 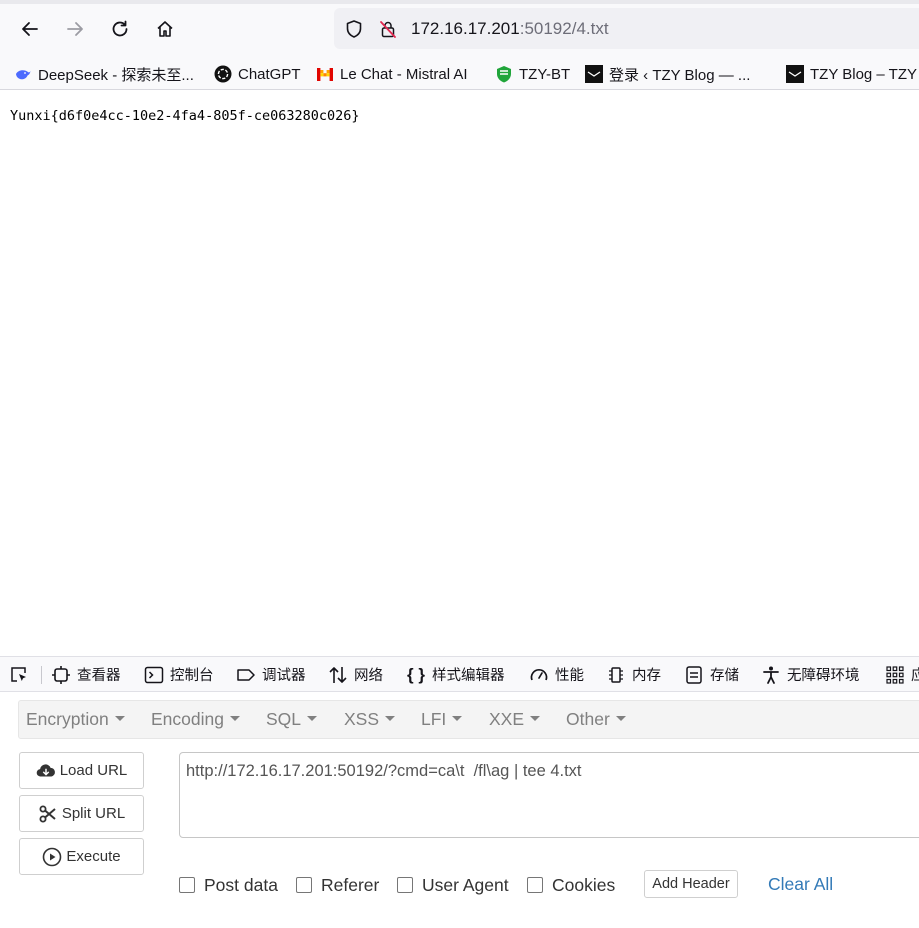 What do you see at coordinates (510, 29) in the screenshot?
I see `url-text: 172.16.17.201:50192/4.txt` at bounding box center [510, 29].